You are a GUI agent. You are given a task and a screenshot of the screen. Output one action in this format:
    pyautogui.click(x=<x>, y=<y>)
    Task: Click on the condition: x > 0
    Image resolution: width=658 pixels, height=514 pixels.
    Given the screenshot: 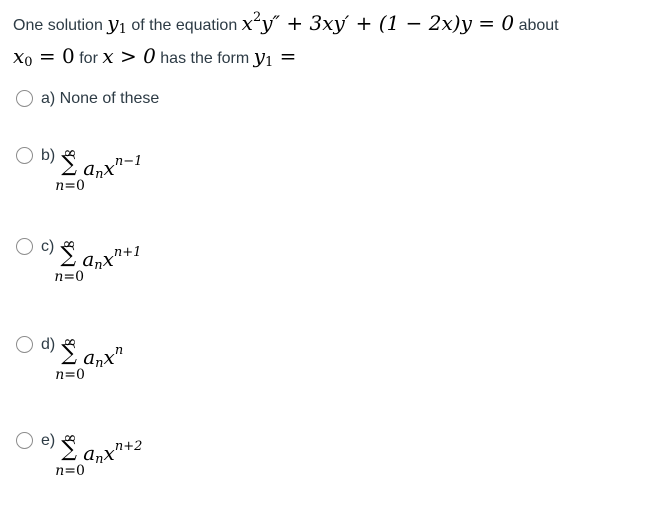 What is the action you would take?
    pyautogui.click(x=129, y=56)
    